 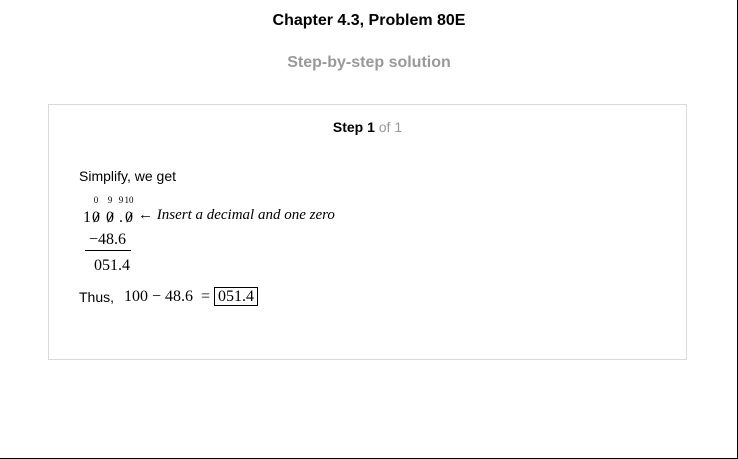 I want to click on page-title: Chapter 4.3, Problem 80E, so click(x=369, y=20).